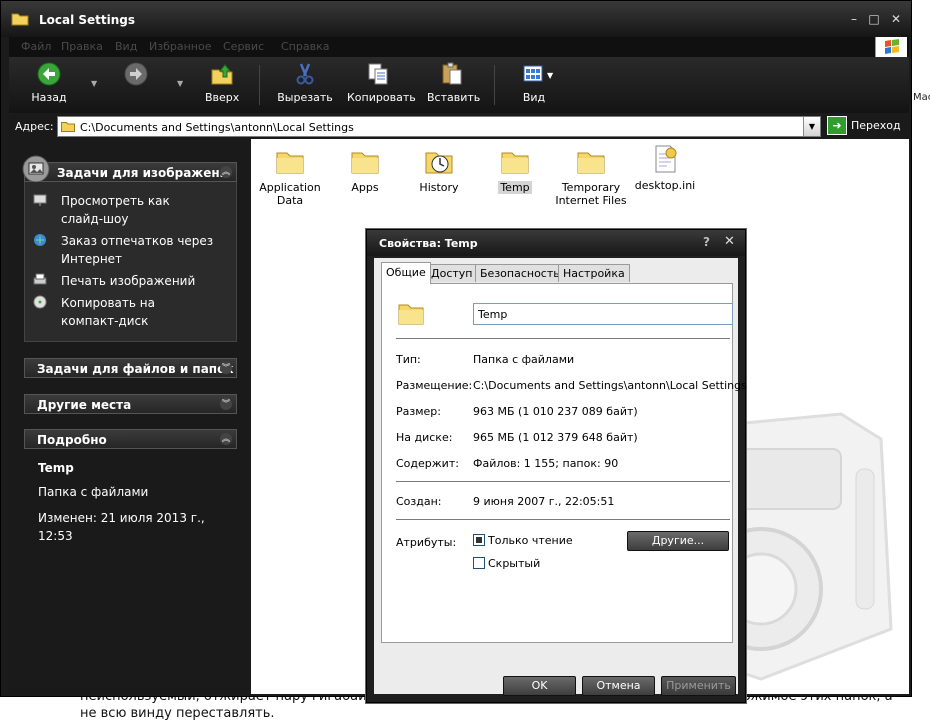 Image resolution: width=930 pixels, height=727 pixels. Describe the element at coordinates (408, 359) in the screenshot. I see `type-label: Тип:` at that location.